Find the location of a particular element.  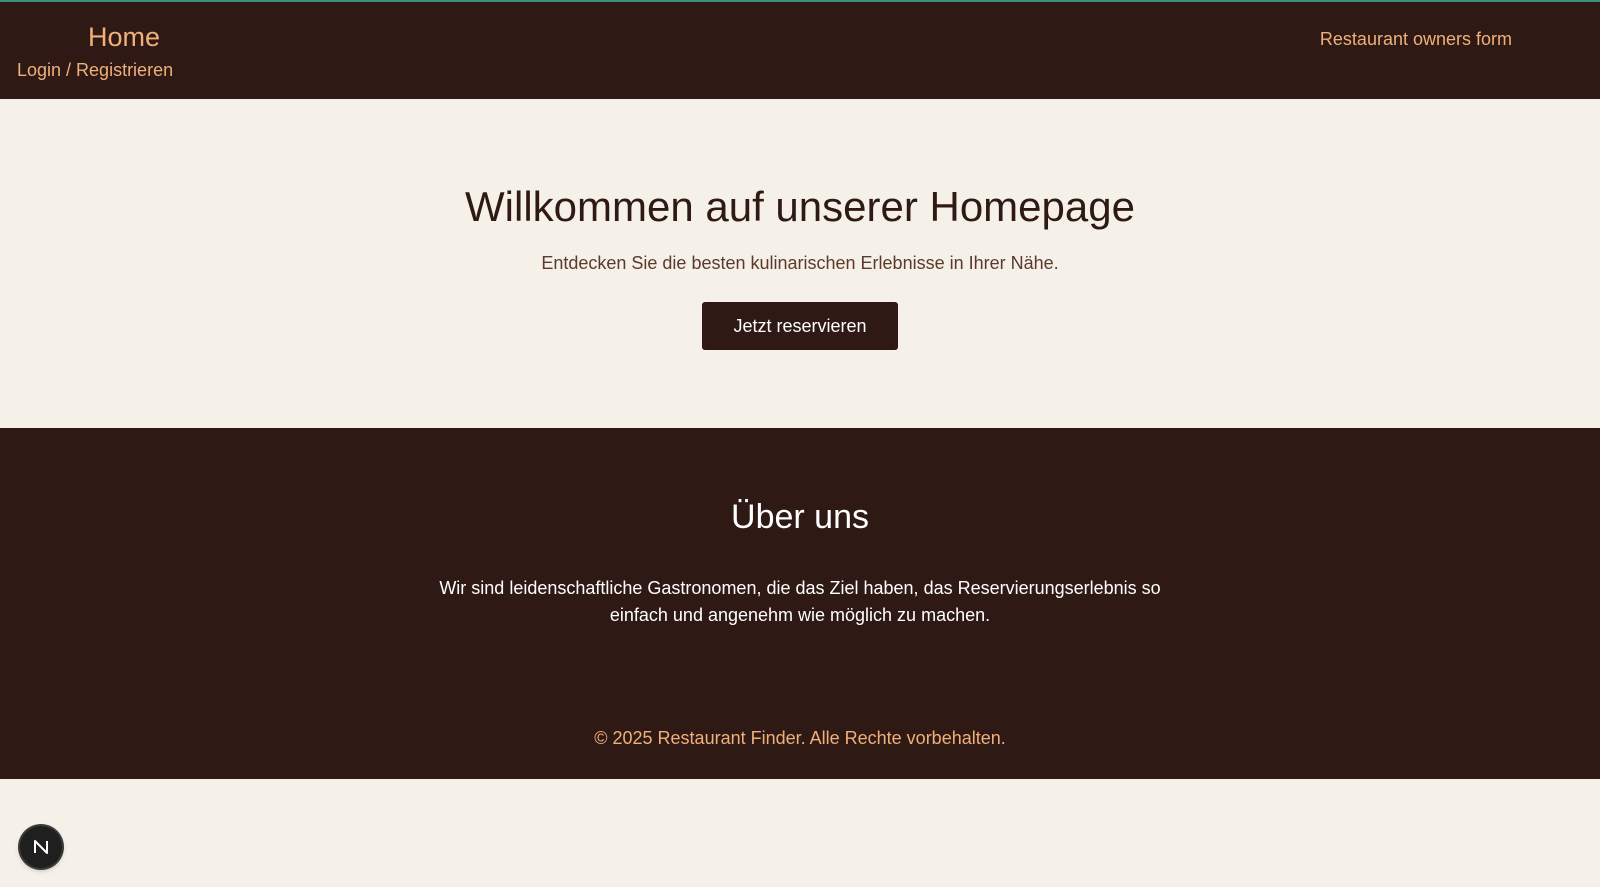

hero-title: Willkommen auf unserer Homepage is located at coordinates (800, 206).